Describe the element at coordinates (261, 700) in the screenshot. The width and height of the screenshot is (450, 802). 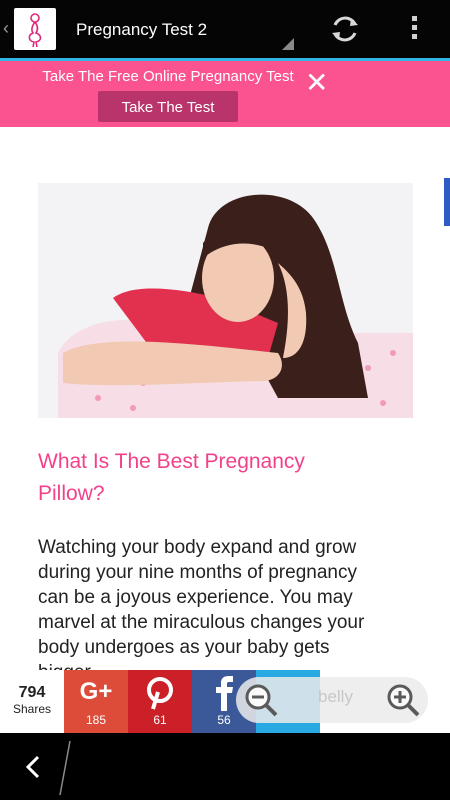
I see `zoom-out-icon` at that location.